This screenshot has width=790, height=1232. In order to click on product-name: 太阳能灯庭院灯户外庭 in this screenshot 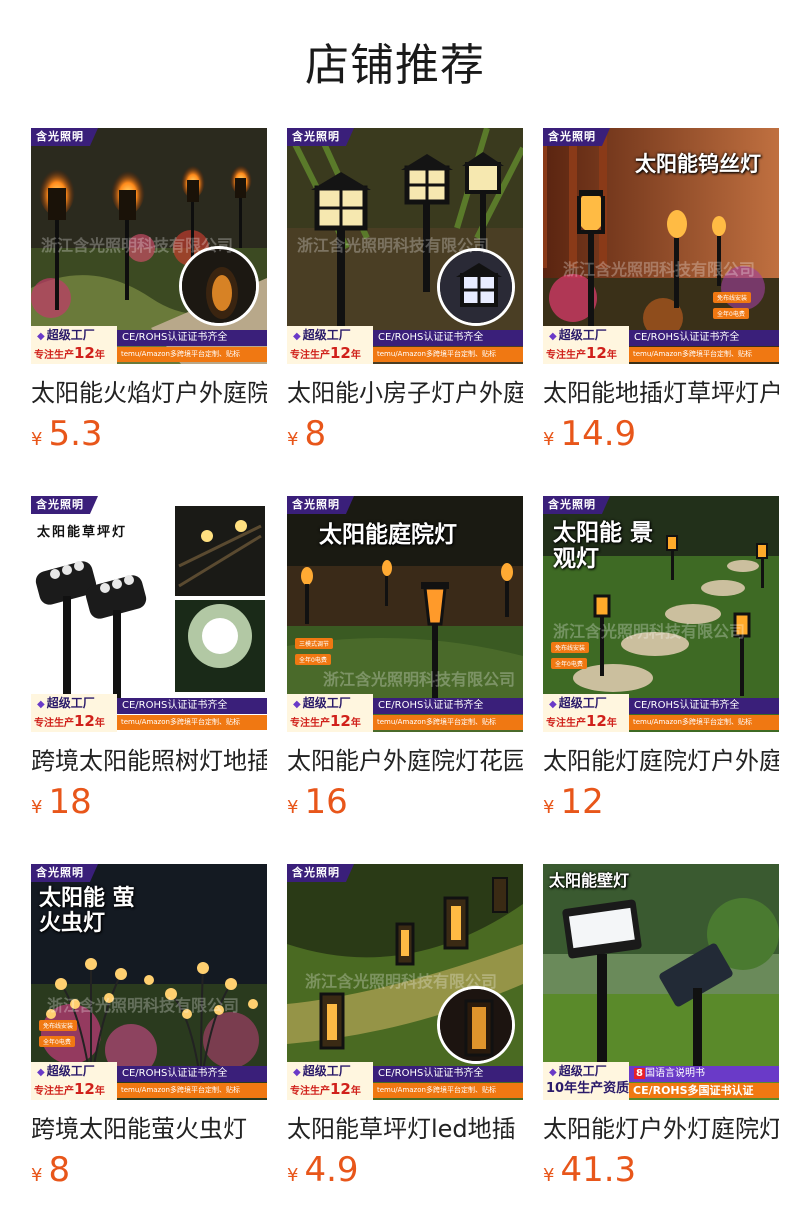, I will do `click(661, 761)`.